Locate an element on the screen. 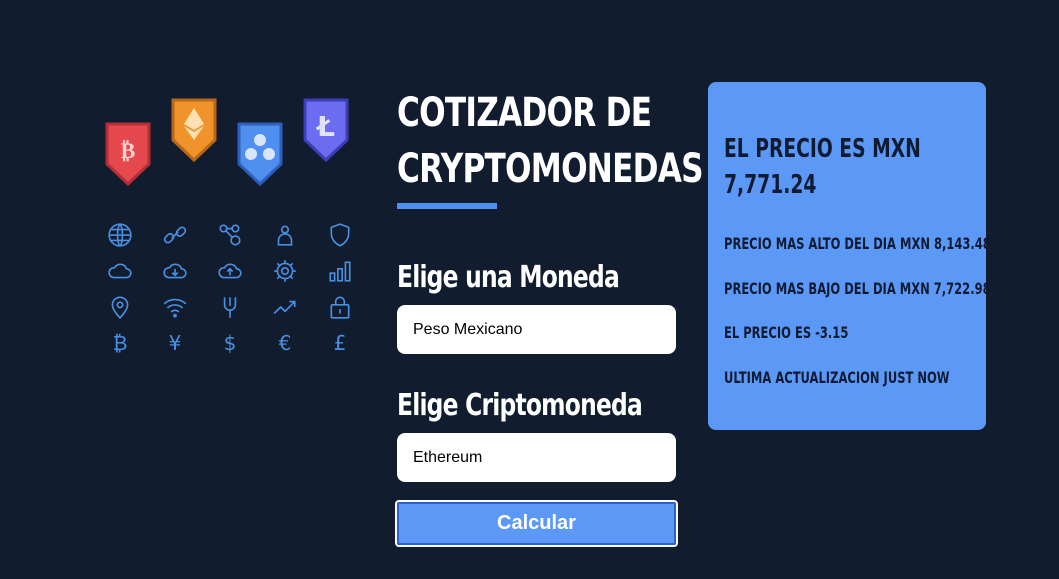 Image resolution: width=1059 pixels, height=579 pixels. high-price: Precio mas alto del dia MXN 8,143.48 is located at coordinates (857, 243).